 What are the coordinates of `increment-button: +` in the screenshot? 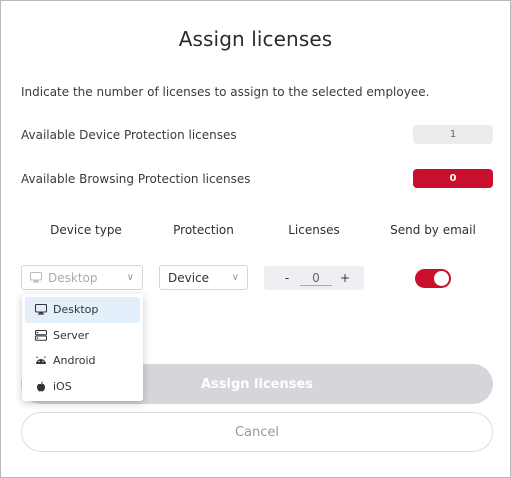 It's located at (345, 278).